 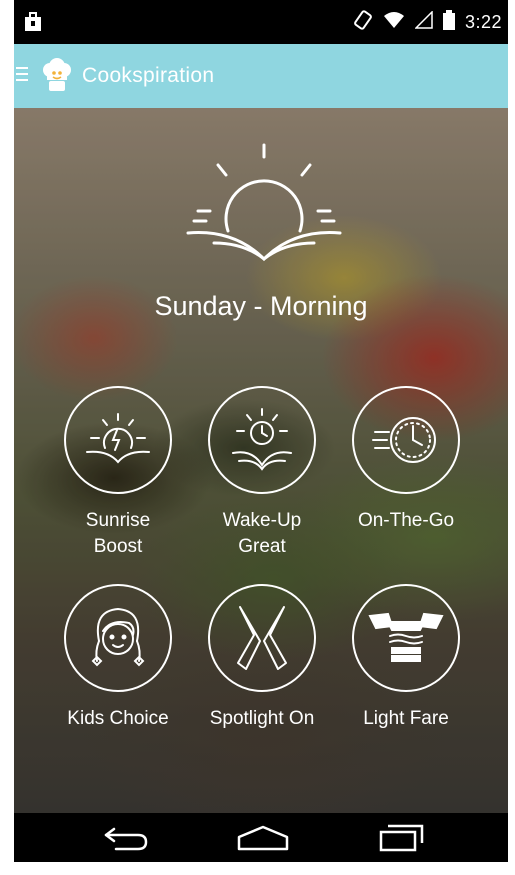 What do you see at coordinates (118, 533) in the screenshot?
I see `category-label: Sunrise Boost` at bounding box center [118, 533].